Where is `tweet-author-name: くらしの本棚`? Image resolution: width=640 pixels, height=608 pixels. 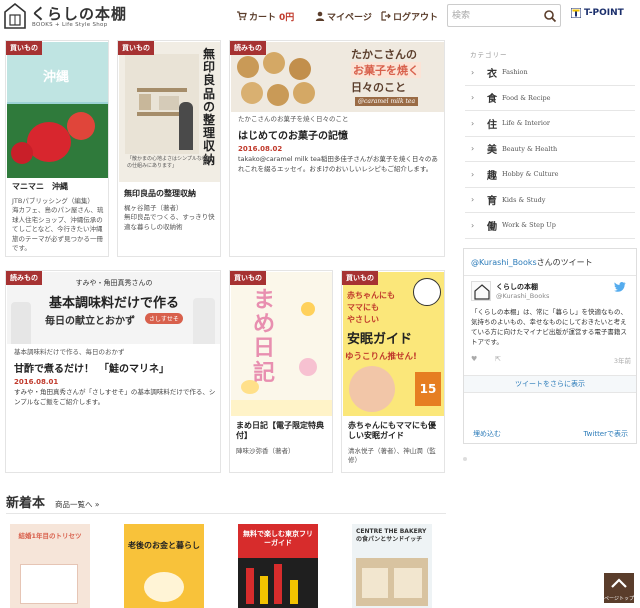
tweet-author-name: くらしの本棚 is located at coordinates (517, 287).